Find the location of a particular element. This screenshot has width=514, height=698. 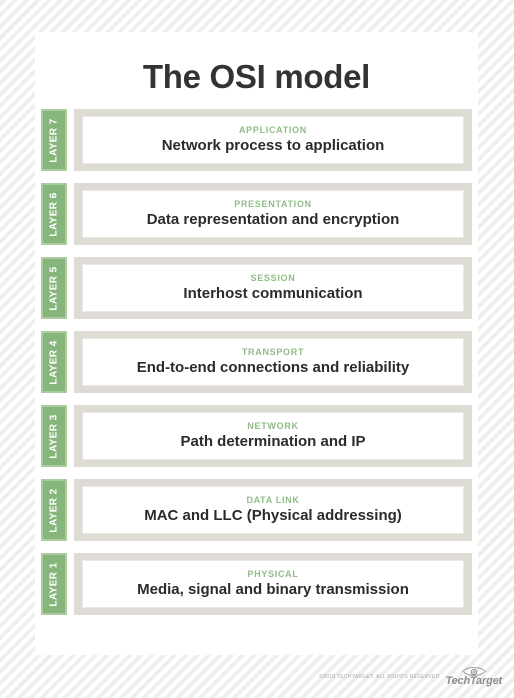

copyright-text: ©2019 TECHTARGET, ALL RIGHTS RESERVED is located at coordinates (379, 677).